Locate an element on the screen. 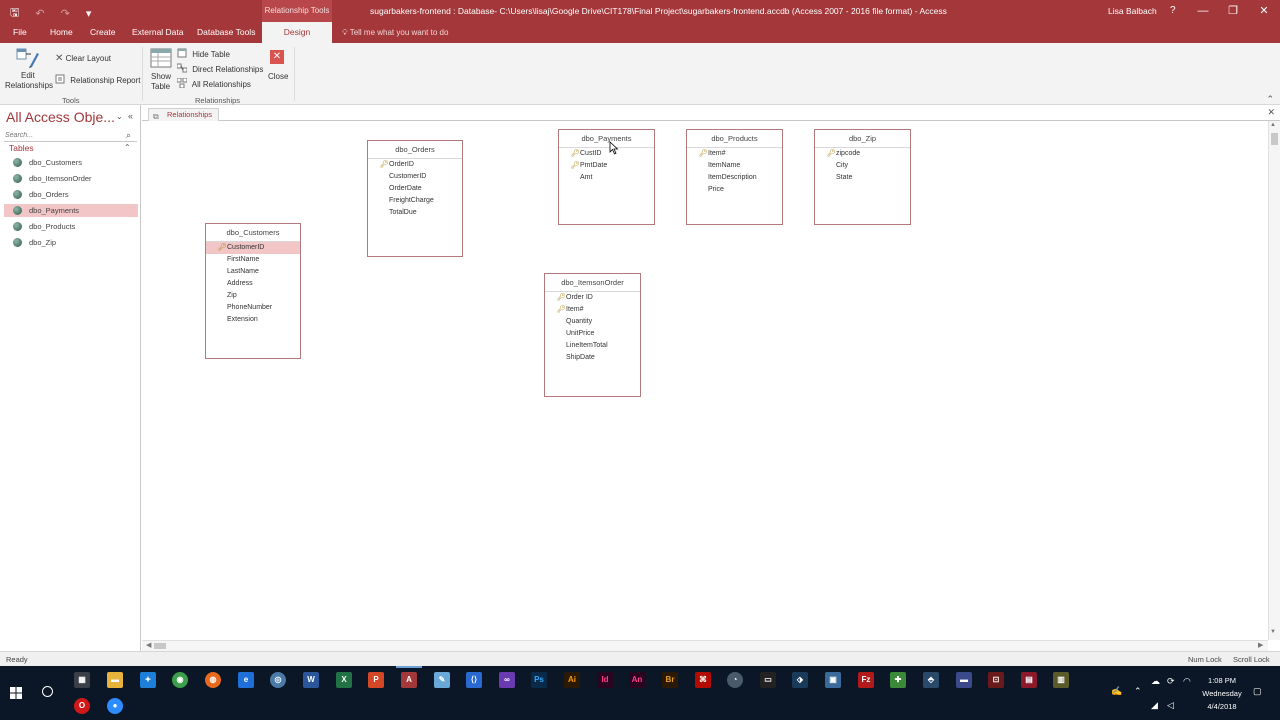  capture-icon: ⊡ is located at coordinates (996, 680).